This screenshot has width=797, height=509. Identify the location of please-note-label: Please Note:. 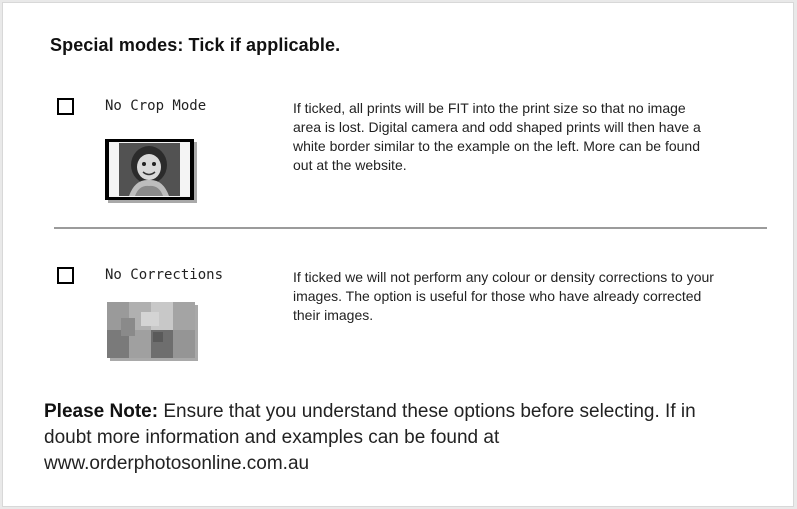
(101, 411).